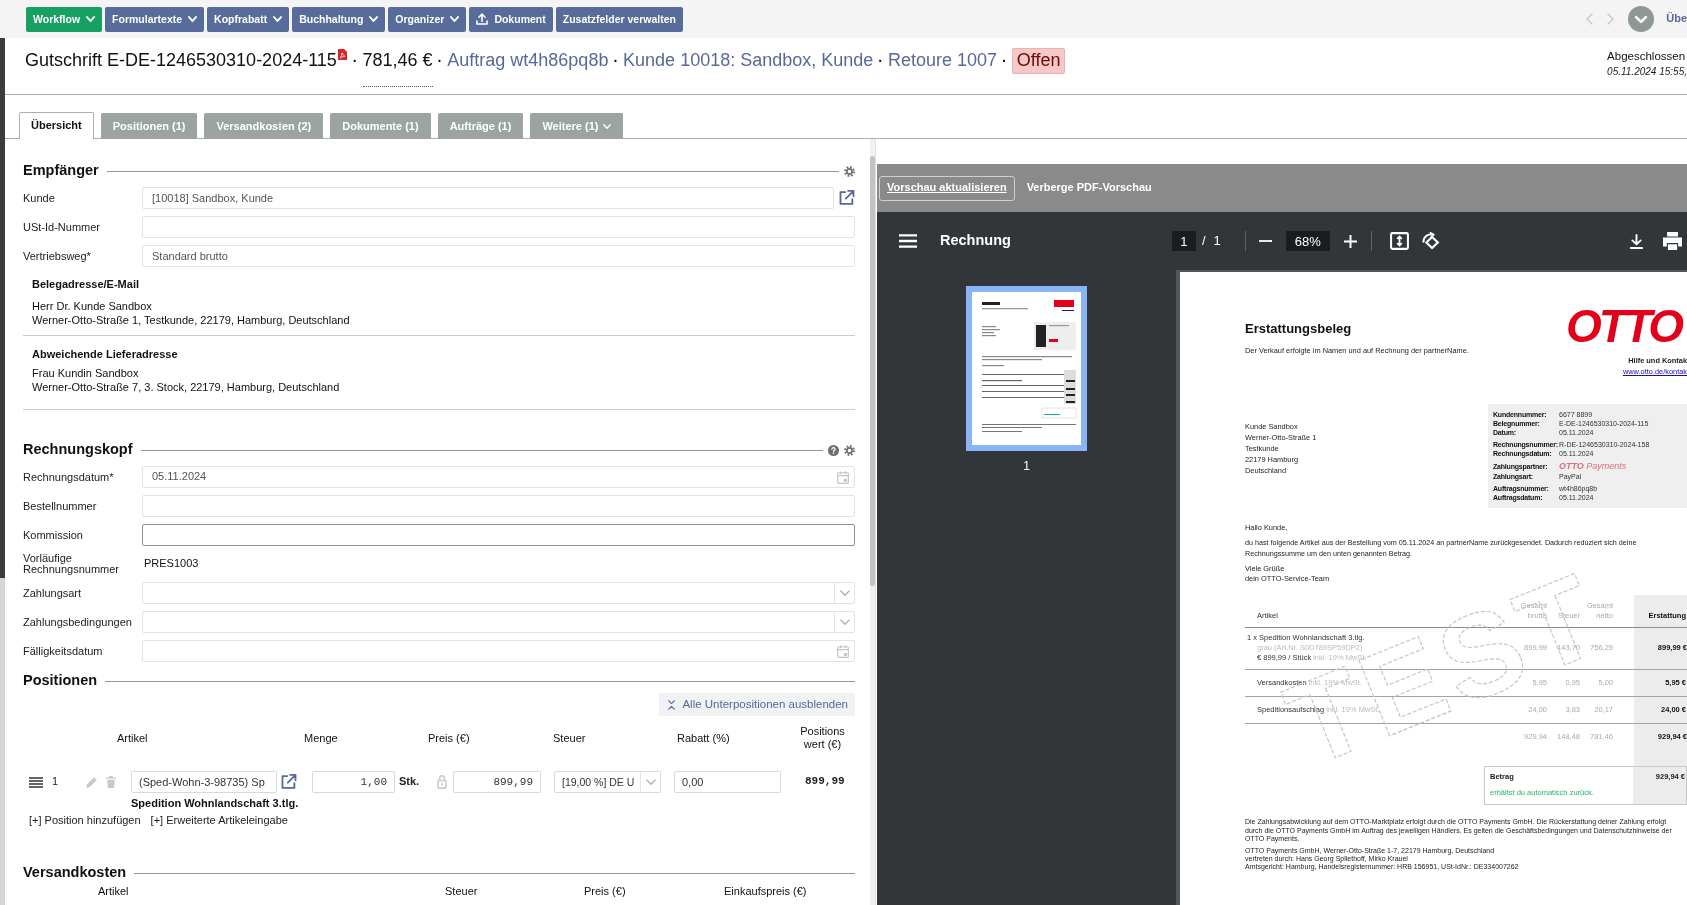 This screenshot has height=905, width=1687. I want to click on help-icon, so click(833, 450).